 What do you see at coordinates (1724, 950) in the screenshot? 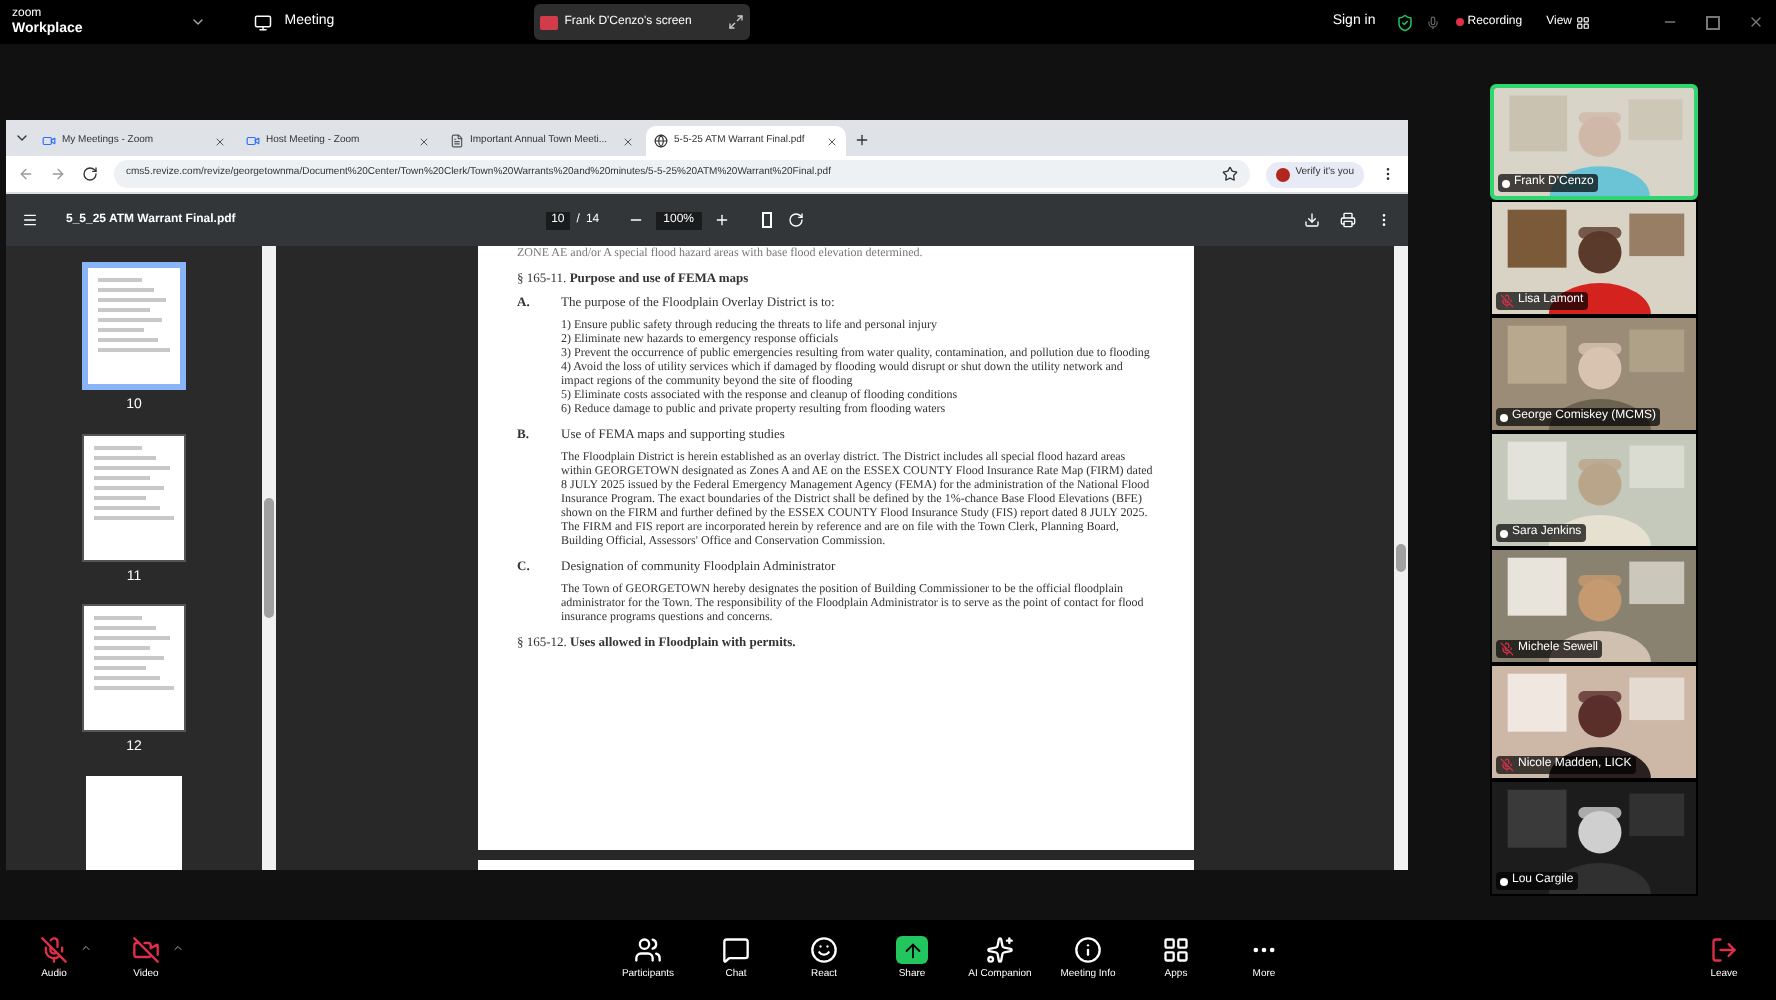
I see `leave-icon` at bounding box center [1724, 950].